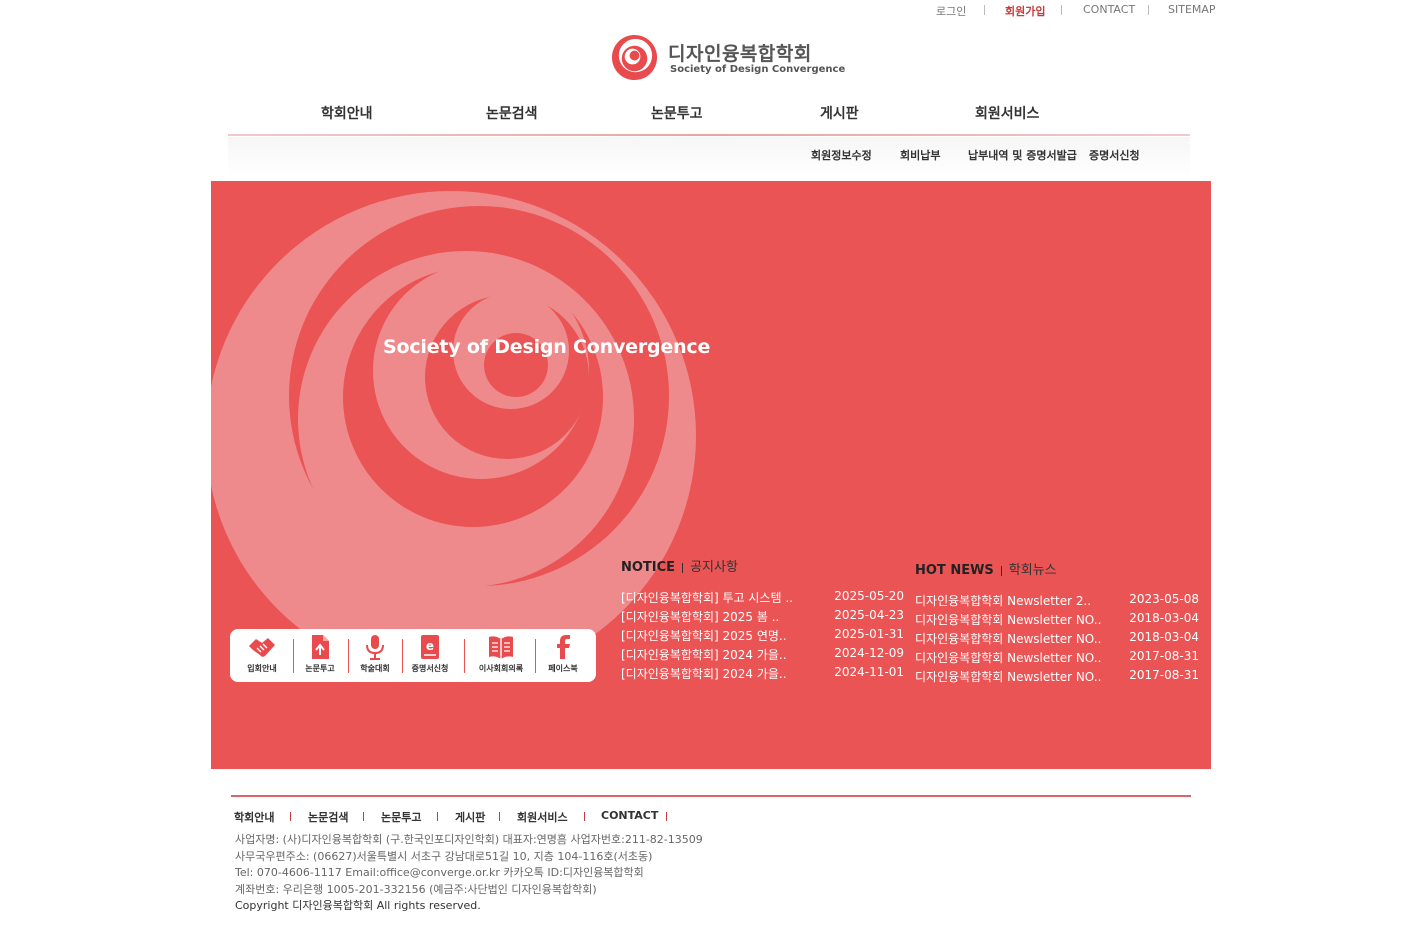  I want to click on footer-nav-paper-search: 논문검색, so click(328, 817).